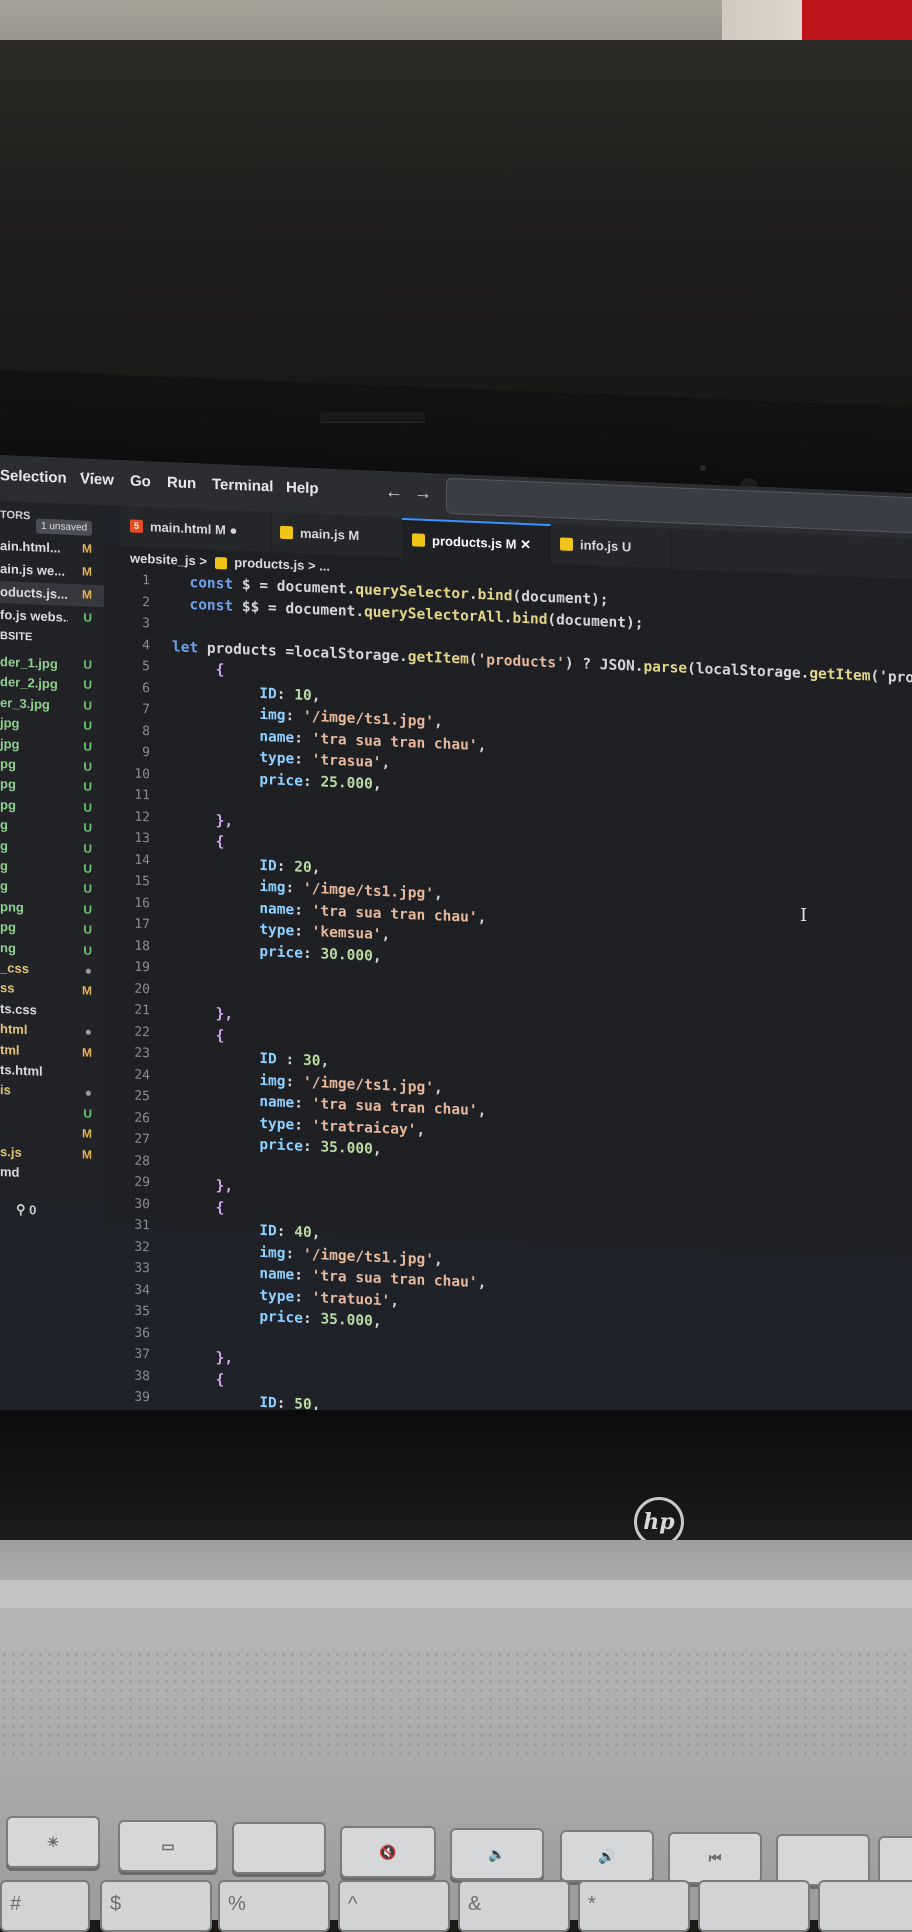  I want to click on keyboard-key: #, so click(45, 1906).